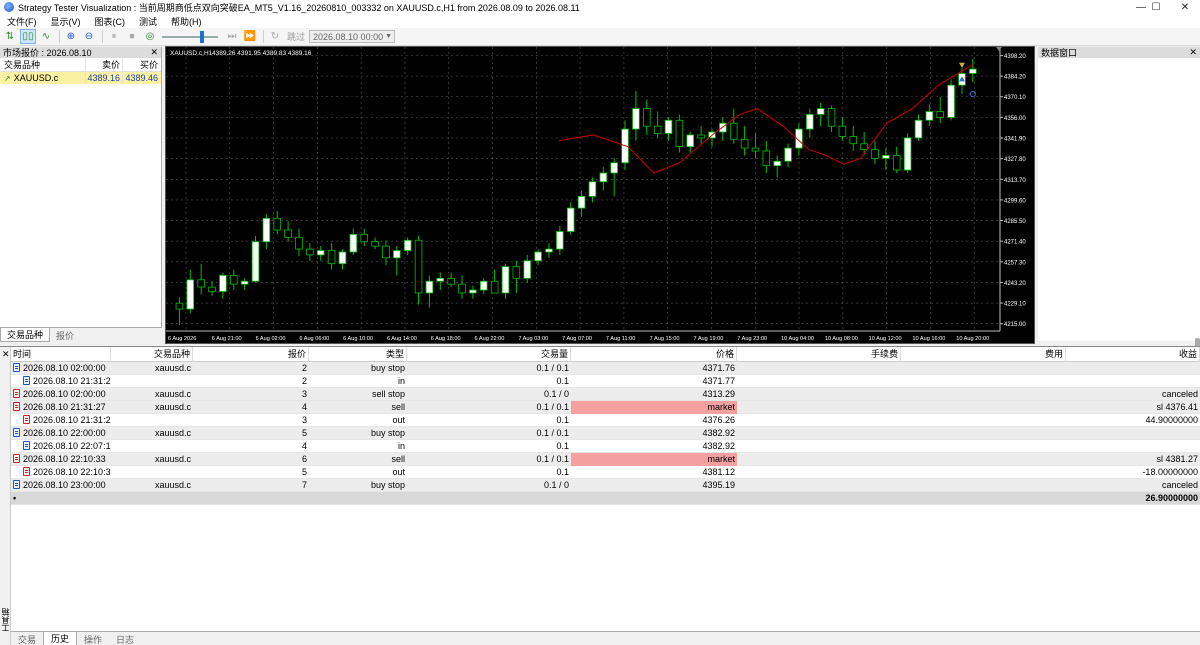  What do you see at coordinates (654, 354) in the screenshot?
I see `column-price: 价格` at bounding box center [654, 354].